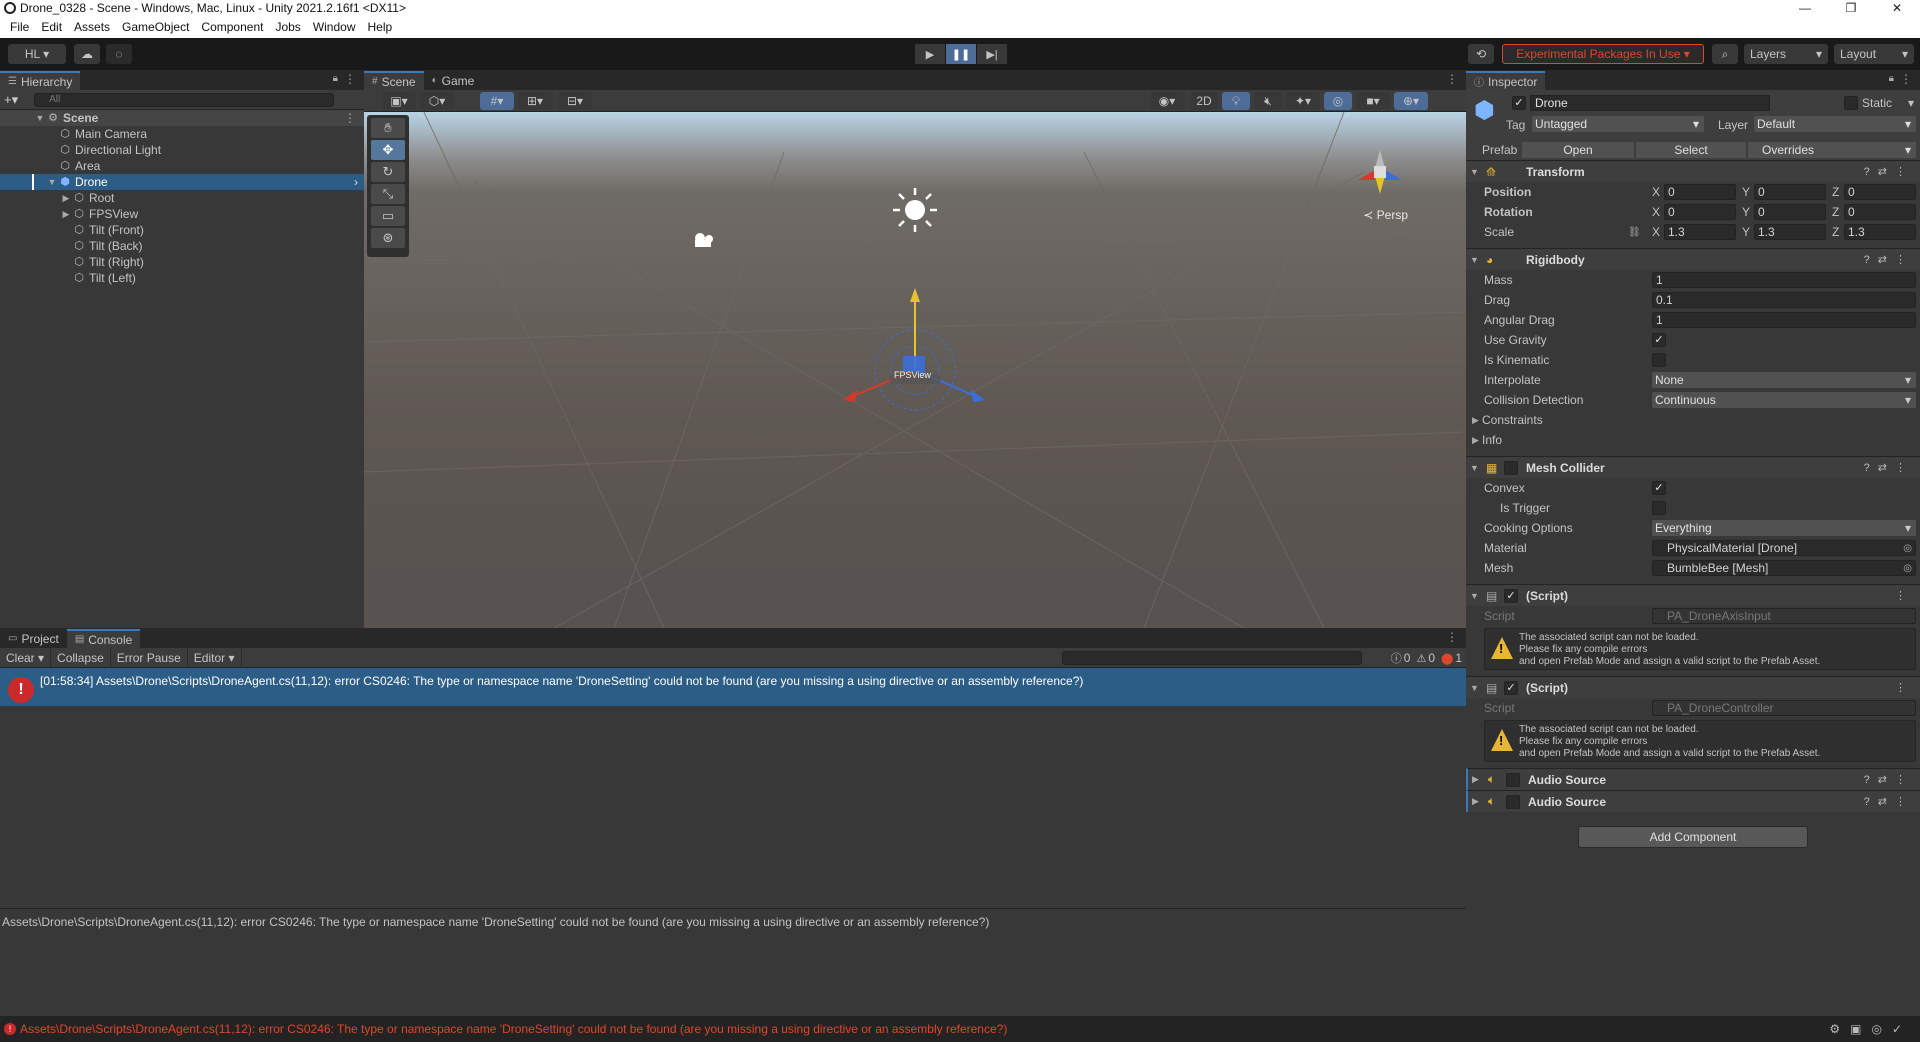 The image size is (1920, 1042). Describe the element at coordinates (1790, 232) in the screenshot. I see `scale-y-field: 1.3` at that location.